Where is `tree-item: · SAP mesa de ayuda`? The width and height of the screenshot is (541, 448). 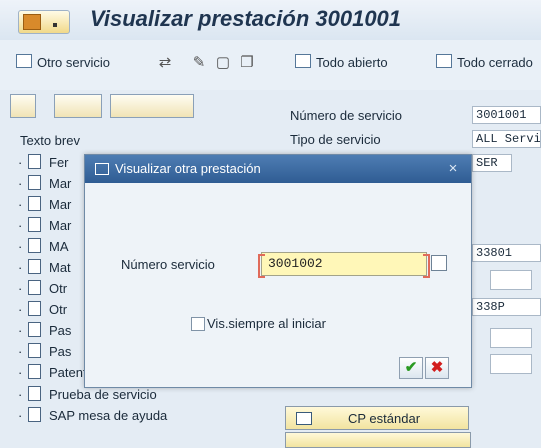
tree-item: · SAP mesa de ayuda is located at coordinates (92, 415).